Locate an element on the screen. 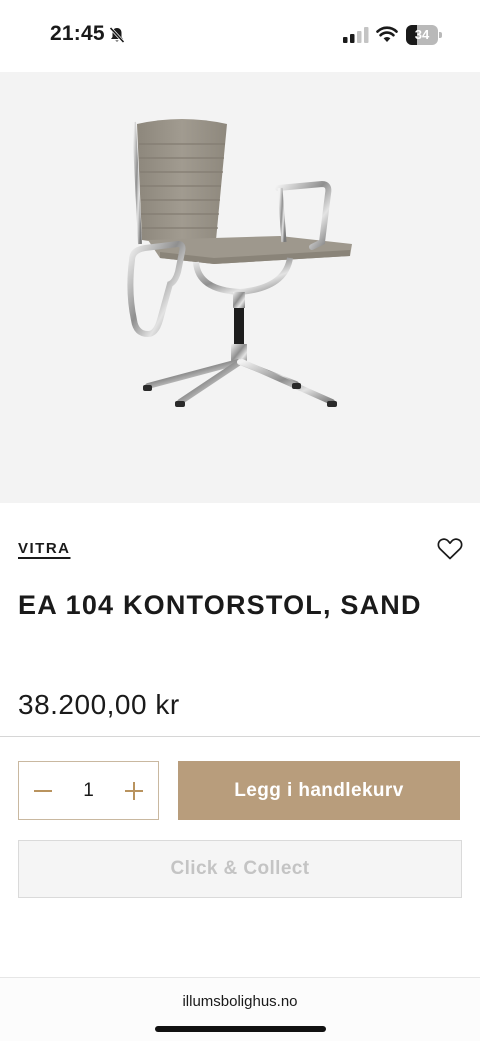 This screenshot has width=480, height=1041. battery-icon: 34 is located at coordinates (424, 35).